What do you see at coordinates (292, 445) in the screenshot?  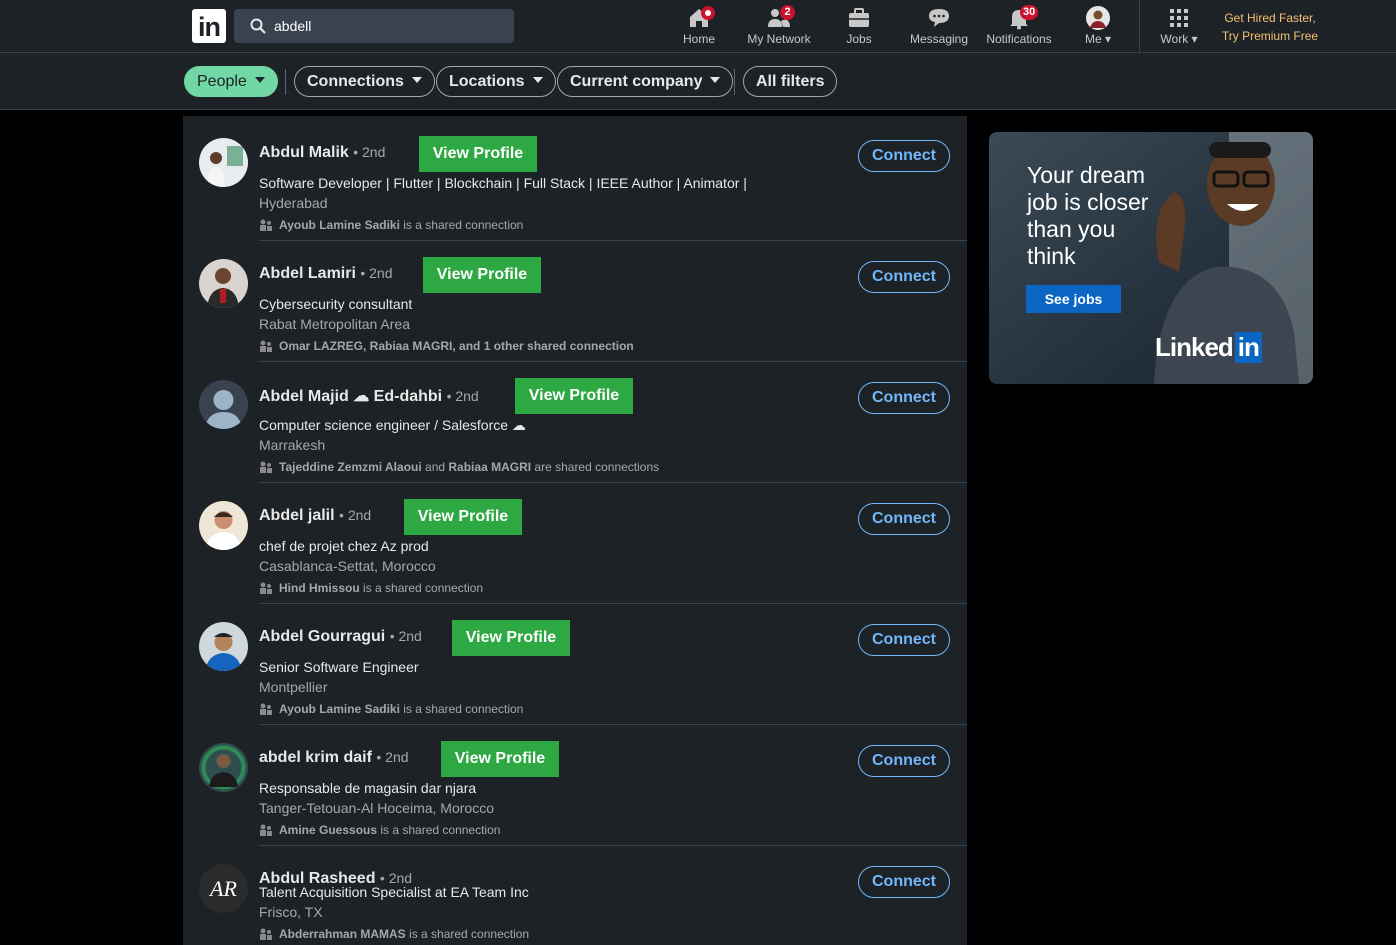 I see `result-location: Marrakesh` at bounding box center [292, 445].